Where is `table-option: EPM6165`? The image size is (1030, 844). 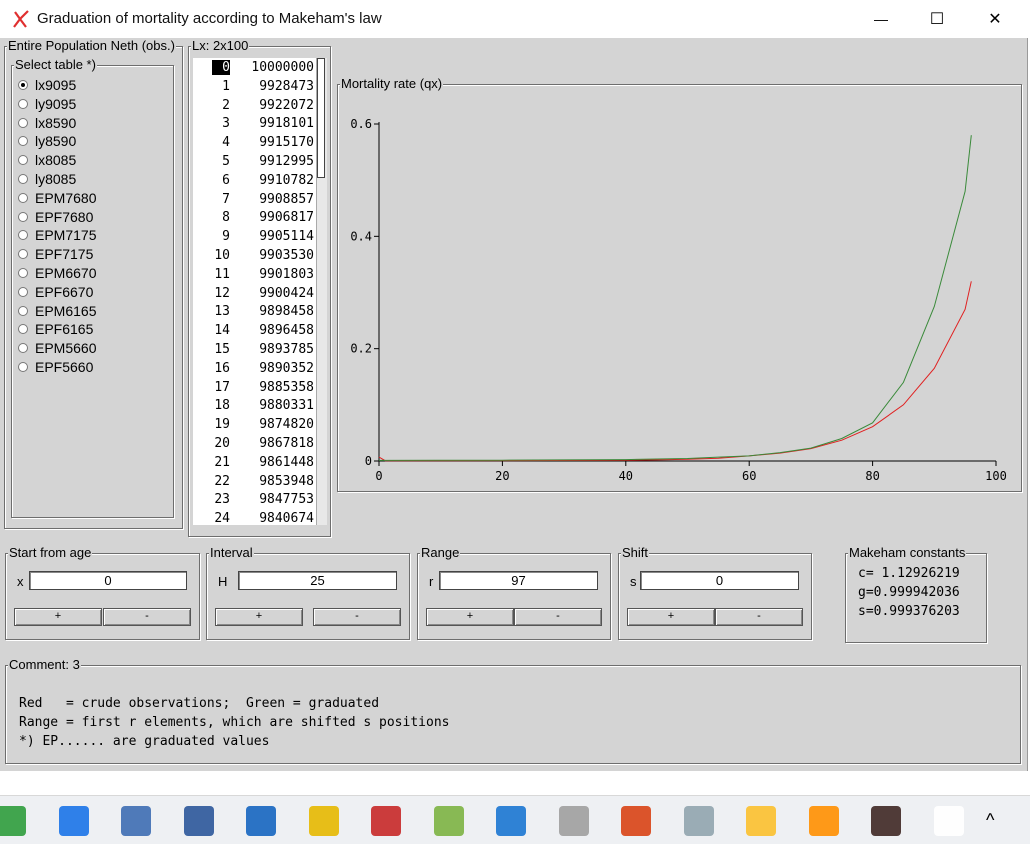
table-option: EPM6165 is located at coordinates (57, 311).